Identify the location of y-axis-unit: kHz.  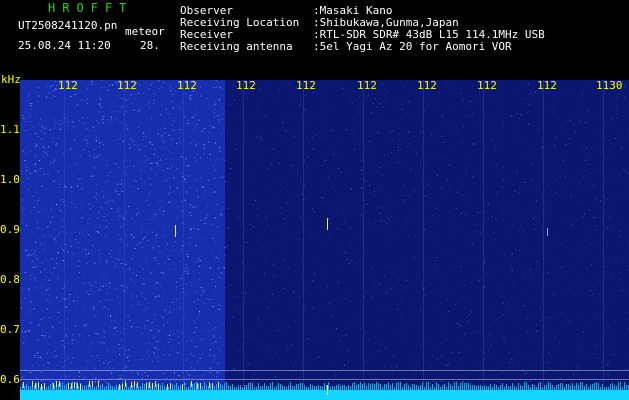
(11, 79).